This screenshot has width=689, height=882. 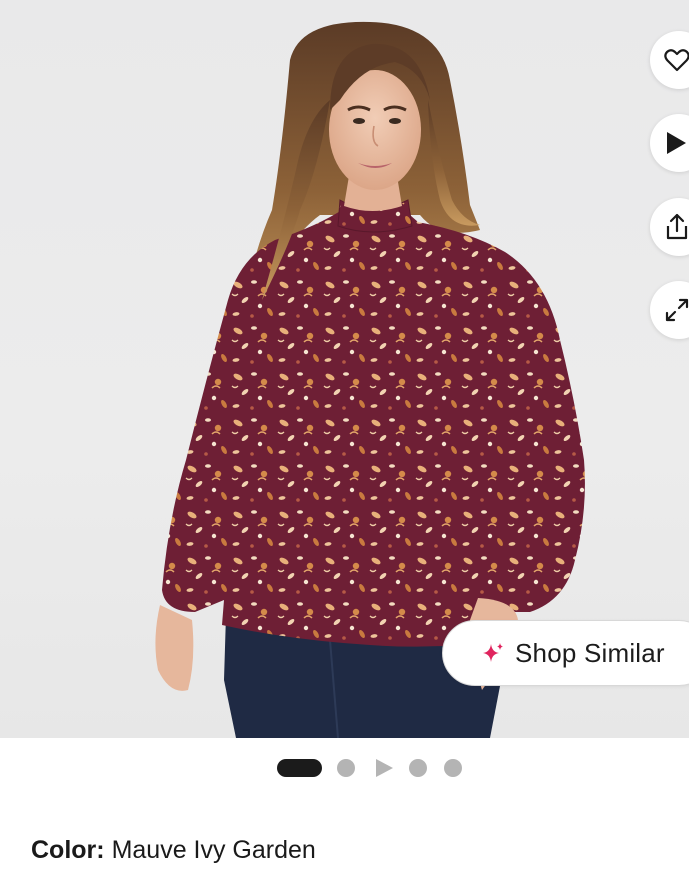 What do you see at coordinates (493, 652) in the screenshot?
I see `sparkle-icon` at bounding box center [493, 652].